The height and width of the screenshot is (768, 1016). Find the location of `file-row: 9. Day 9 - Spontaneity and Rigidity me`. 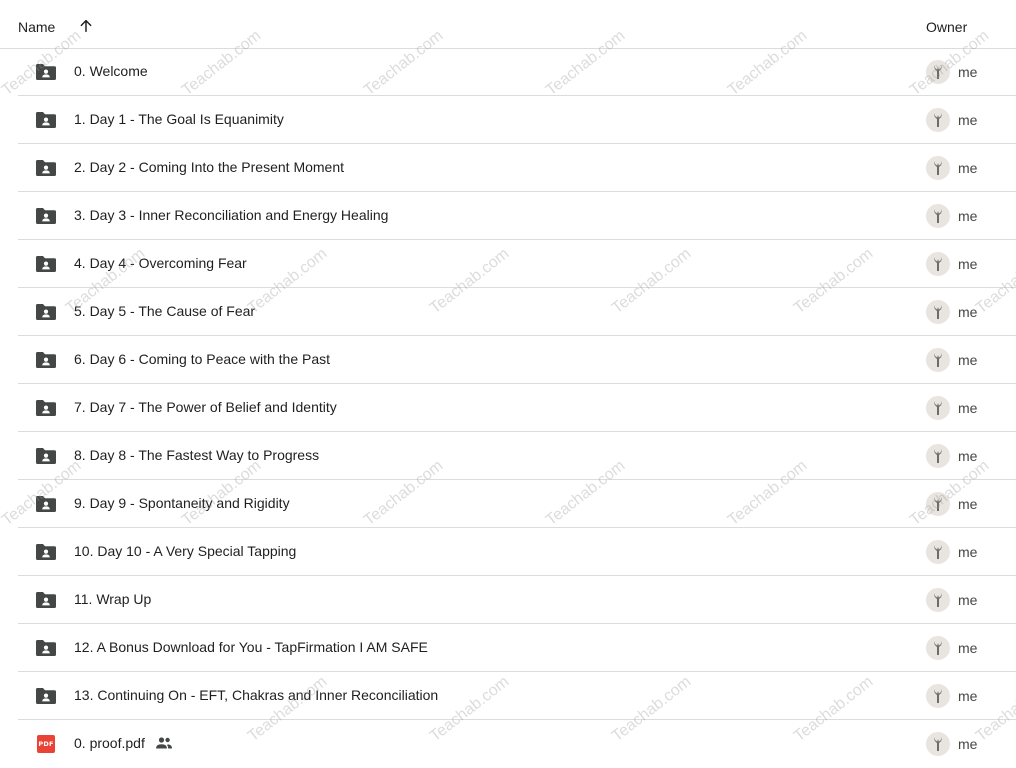

file-row: 9. Day 9 - Spontaneity and Rigidity me is located at coordinates (517, 504).